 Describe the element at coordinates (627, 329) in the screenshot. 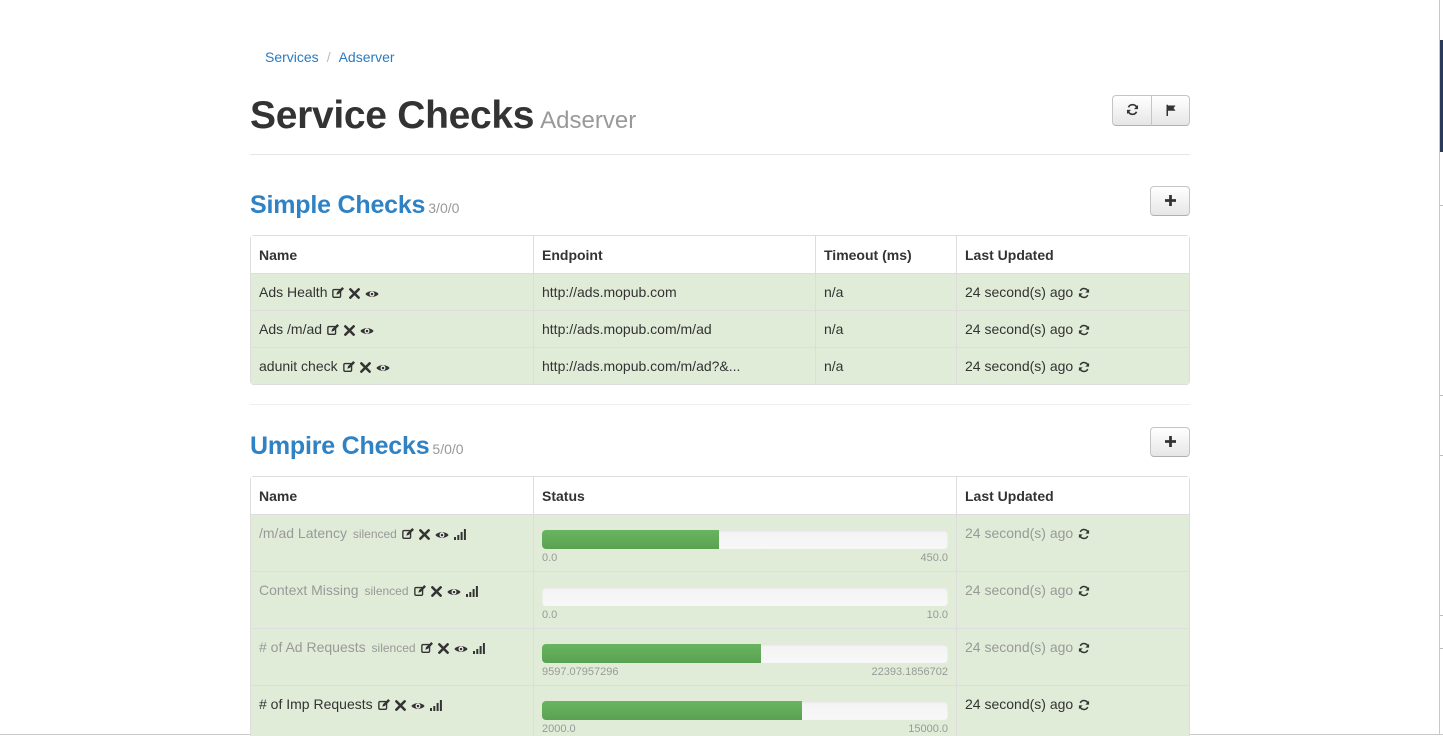

I see `endpoint-value: http://ads.mopub.com/m/ad` at that location.